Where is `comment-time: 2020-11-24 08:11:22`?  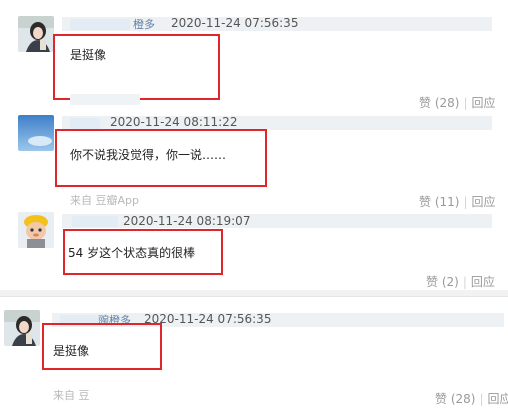
comment-time: 2020-11-24 08:11:22 is located at coordinates (174, 122).